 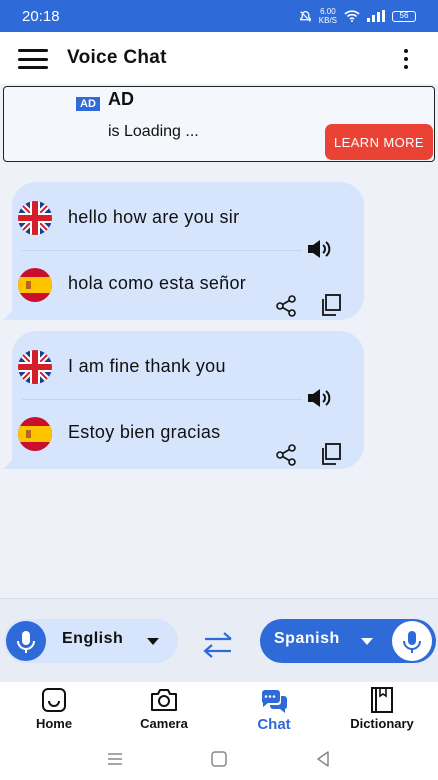 I want to click on chat-bubble: I am fine thank you Estoy bien gracias, so click(x=183, y=400).